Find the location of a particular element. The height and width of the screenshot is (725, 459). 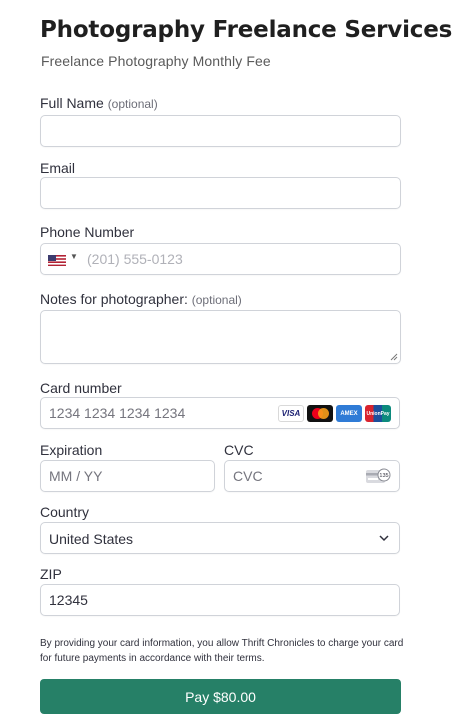

mastercard-icon is located at coordinates (320, 413).